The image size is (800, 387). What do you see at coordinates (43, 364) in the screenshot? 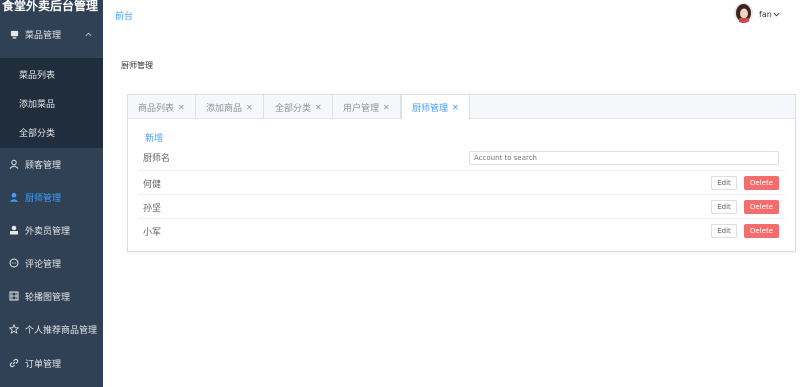
I see `sidebar-item-label: 订单管理` at bounding box center [43, 364].